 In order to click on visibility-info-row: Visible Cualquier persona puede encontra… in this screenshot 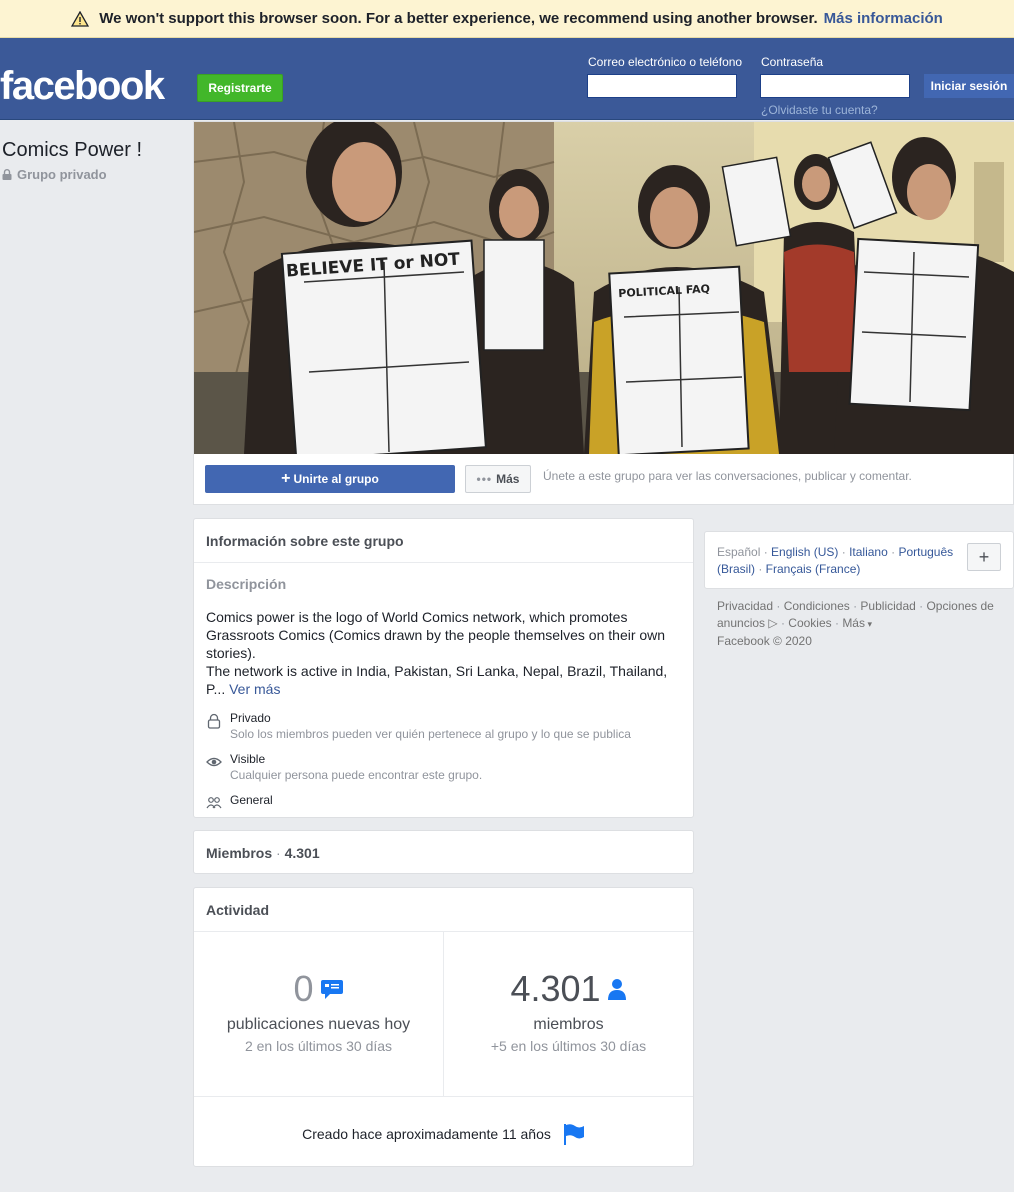, I will do `click(344, 767)`.